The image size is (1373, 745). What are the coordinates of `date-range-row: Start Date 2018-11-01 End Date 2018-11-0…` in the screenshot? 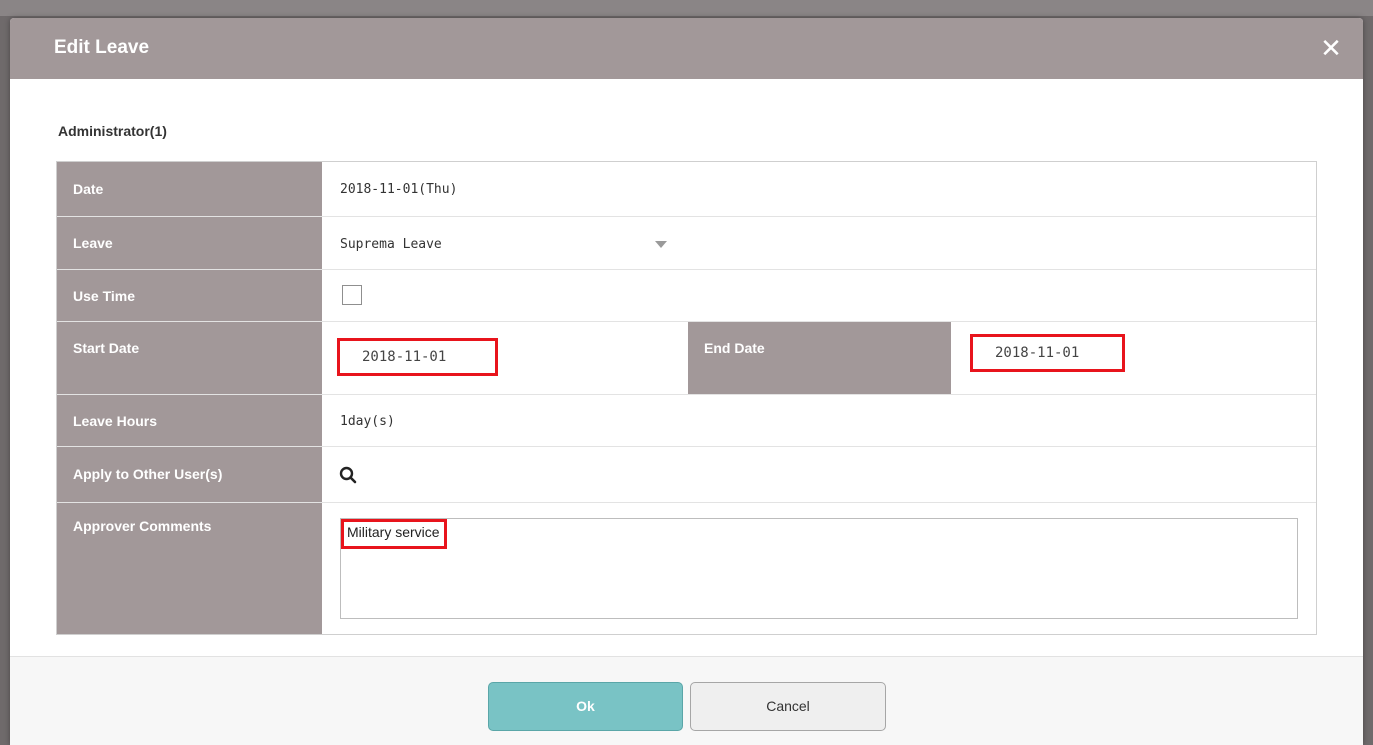 It's located at (686, 358).